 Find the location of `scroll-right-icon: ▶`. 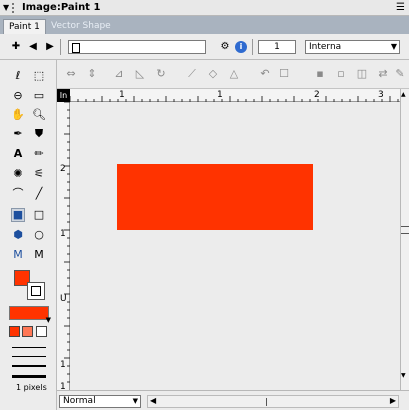

scroll-right-icon: ▶ is located at coordinates (393, 400).